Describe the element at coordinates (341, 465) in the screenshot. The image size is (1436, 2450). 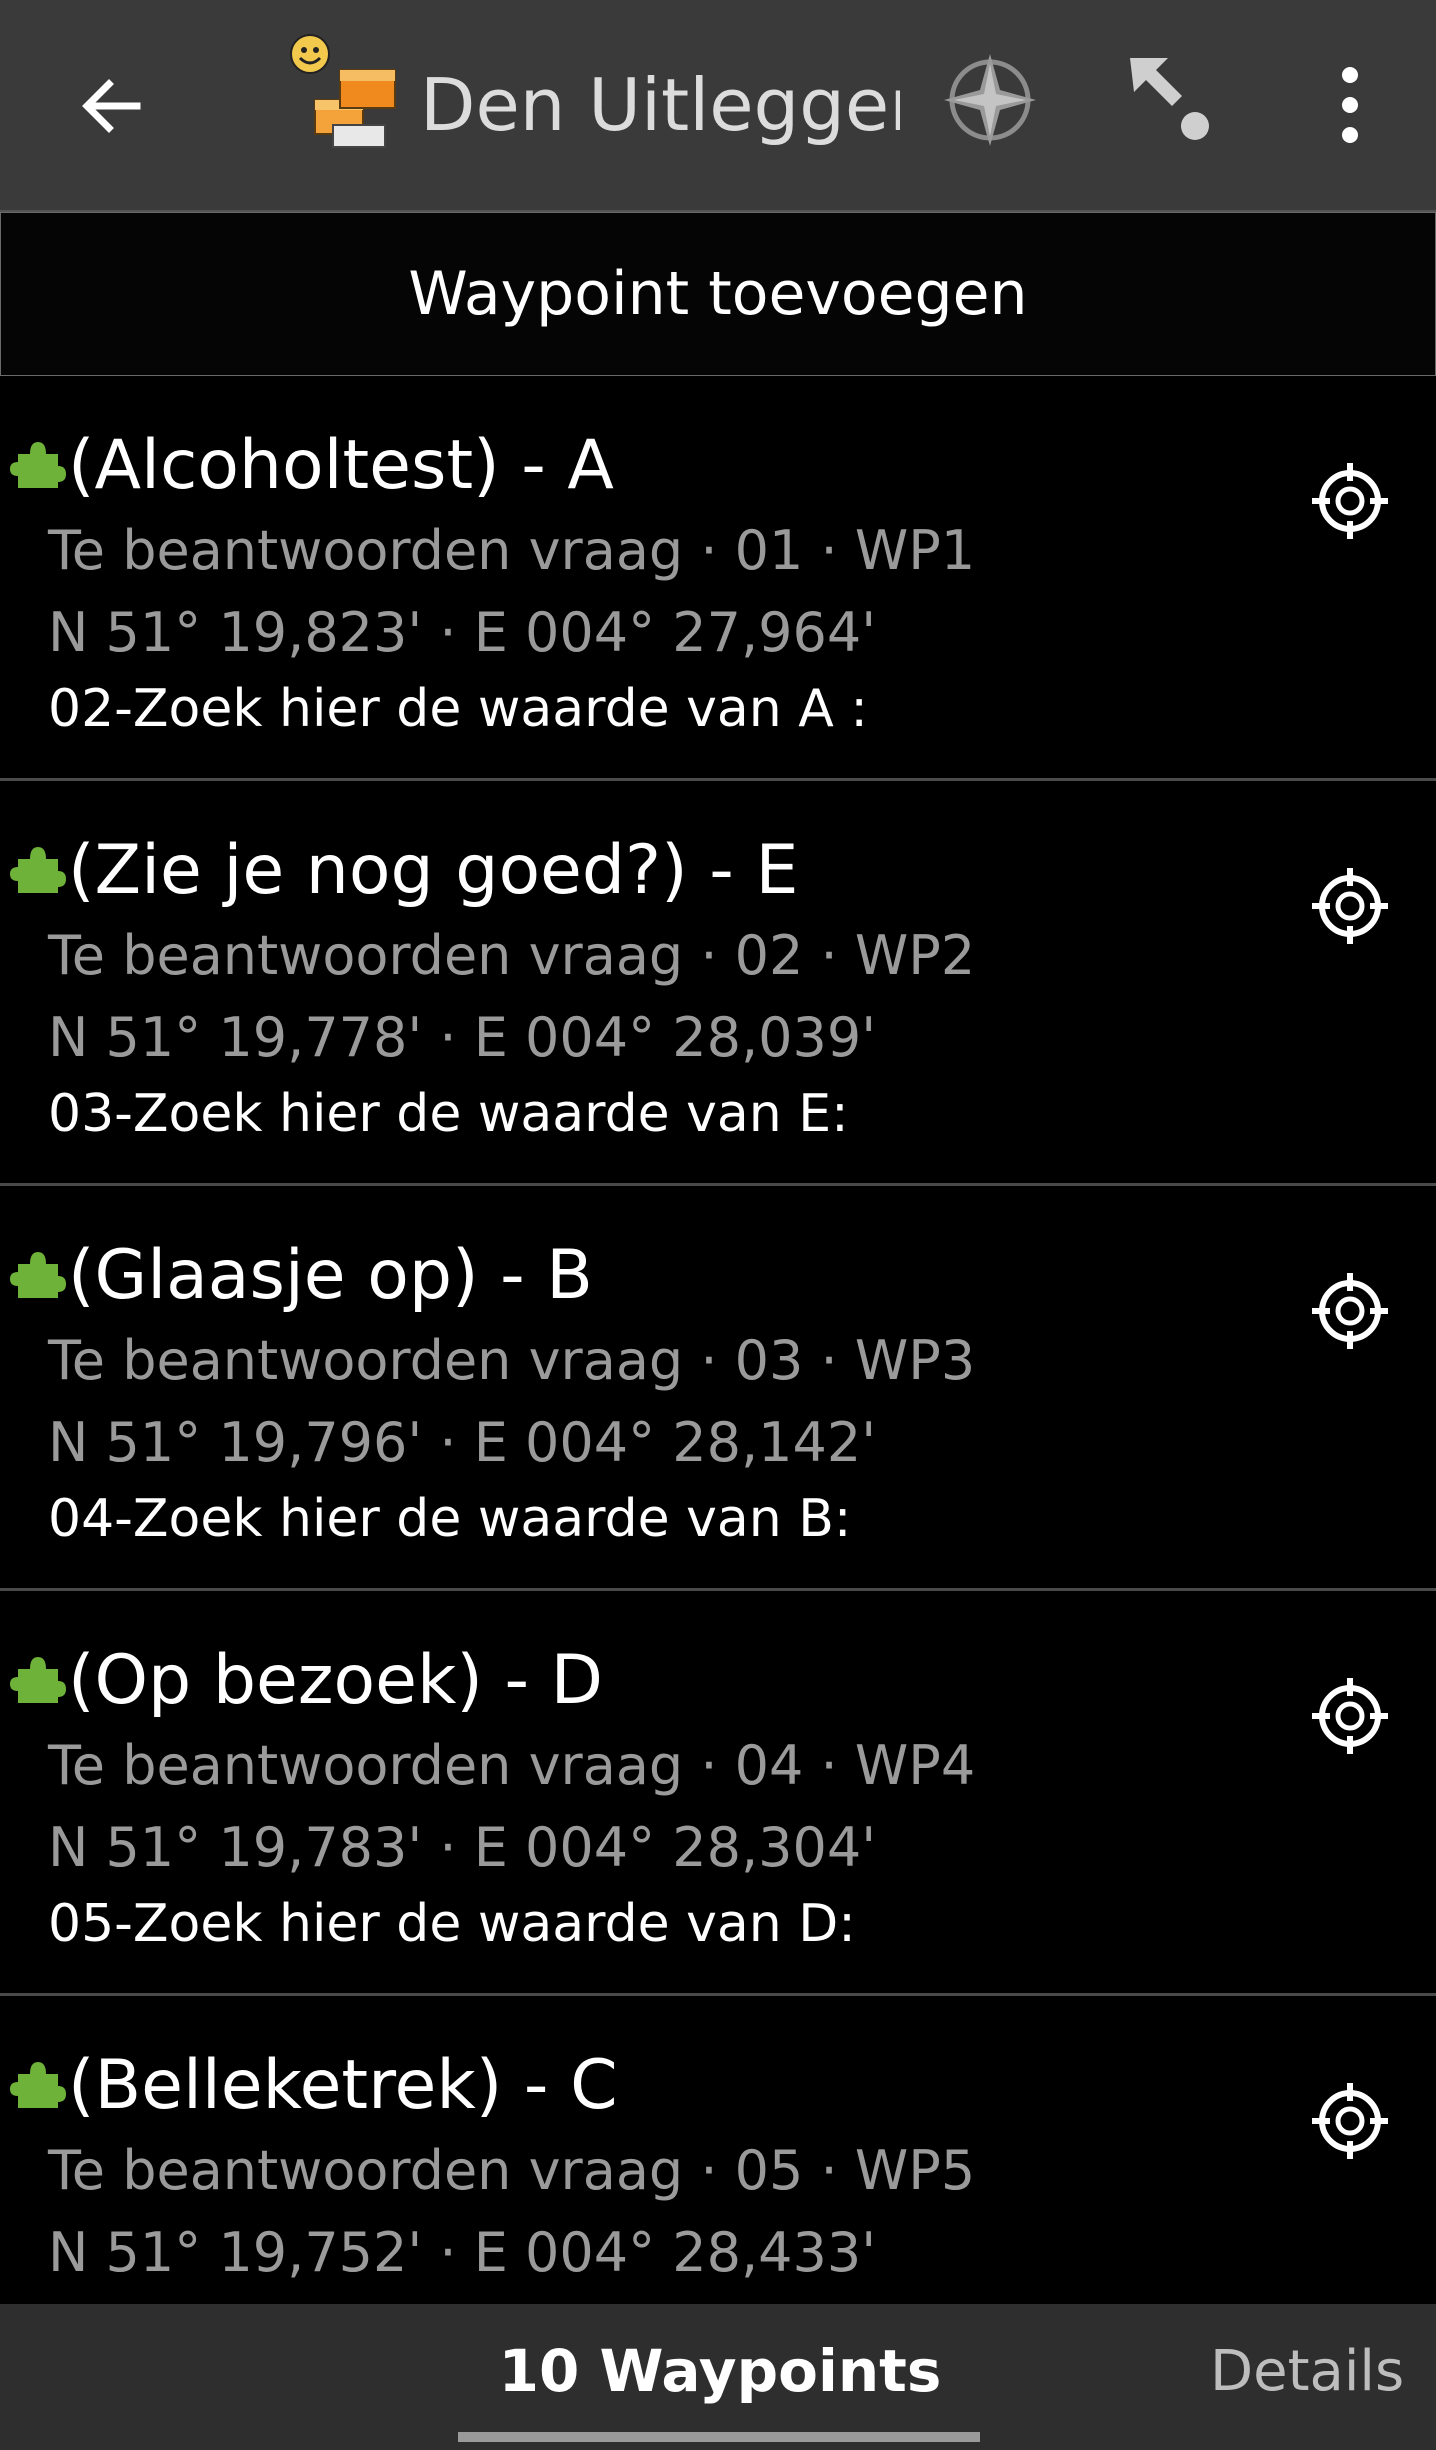
I see `waypoint-name: (Alcoholtest) - A` at that location.